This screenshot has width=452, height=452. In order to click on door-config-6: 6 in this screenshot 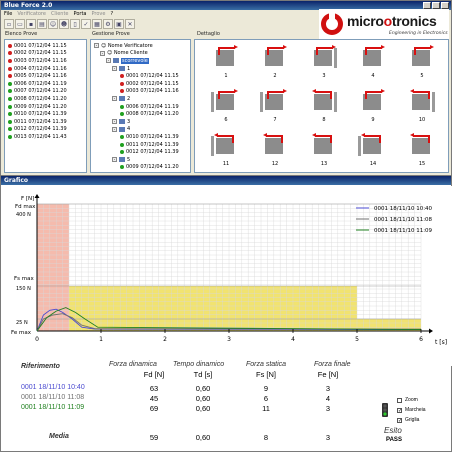, I will do `click(226, 106)`.